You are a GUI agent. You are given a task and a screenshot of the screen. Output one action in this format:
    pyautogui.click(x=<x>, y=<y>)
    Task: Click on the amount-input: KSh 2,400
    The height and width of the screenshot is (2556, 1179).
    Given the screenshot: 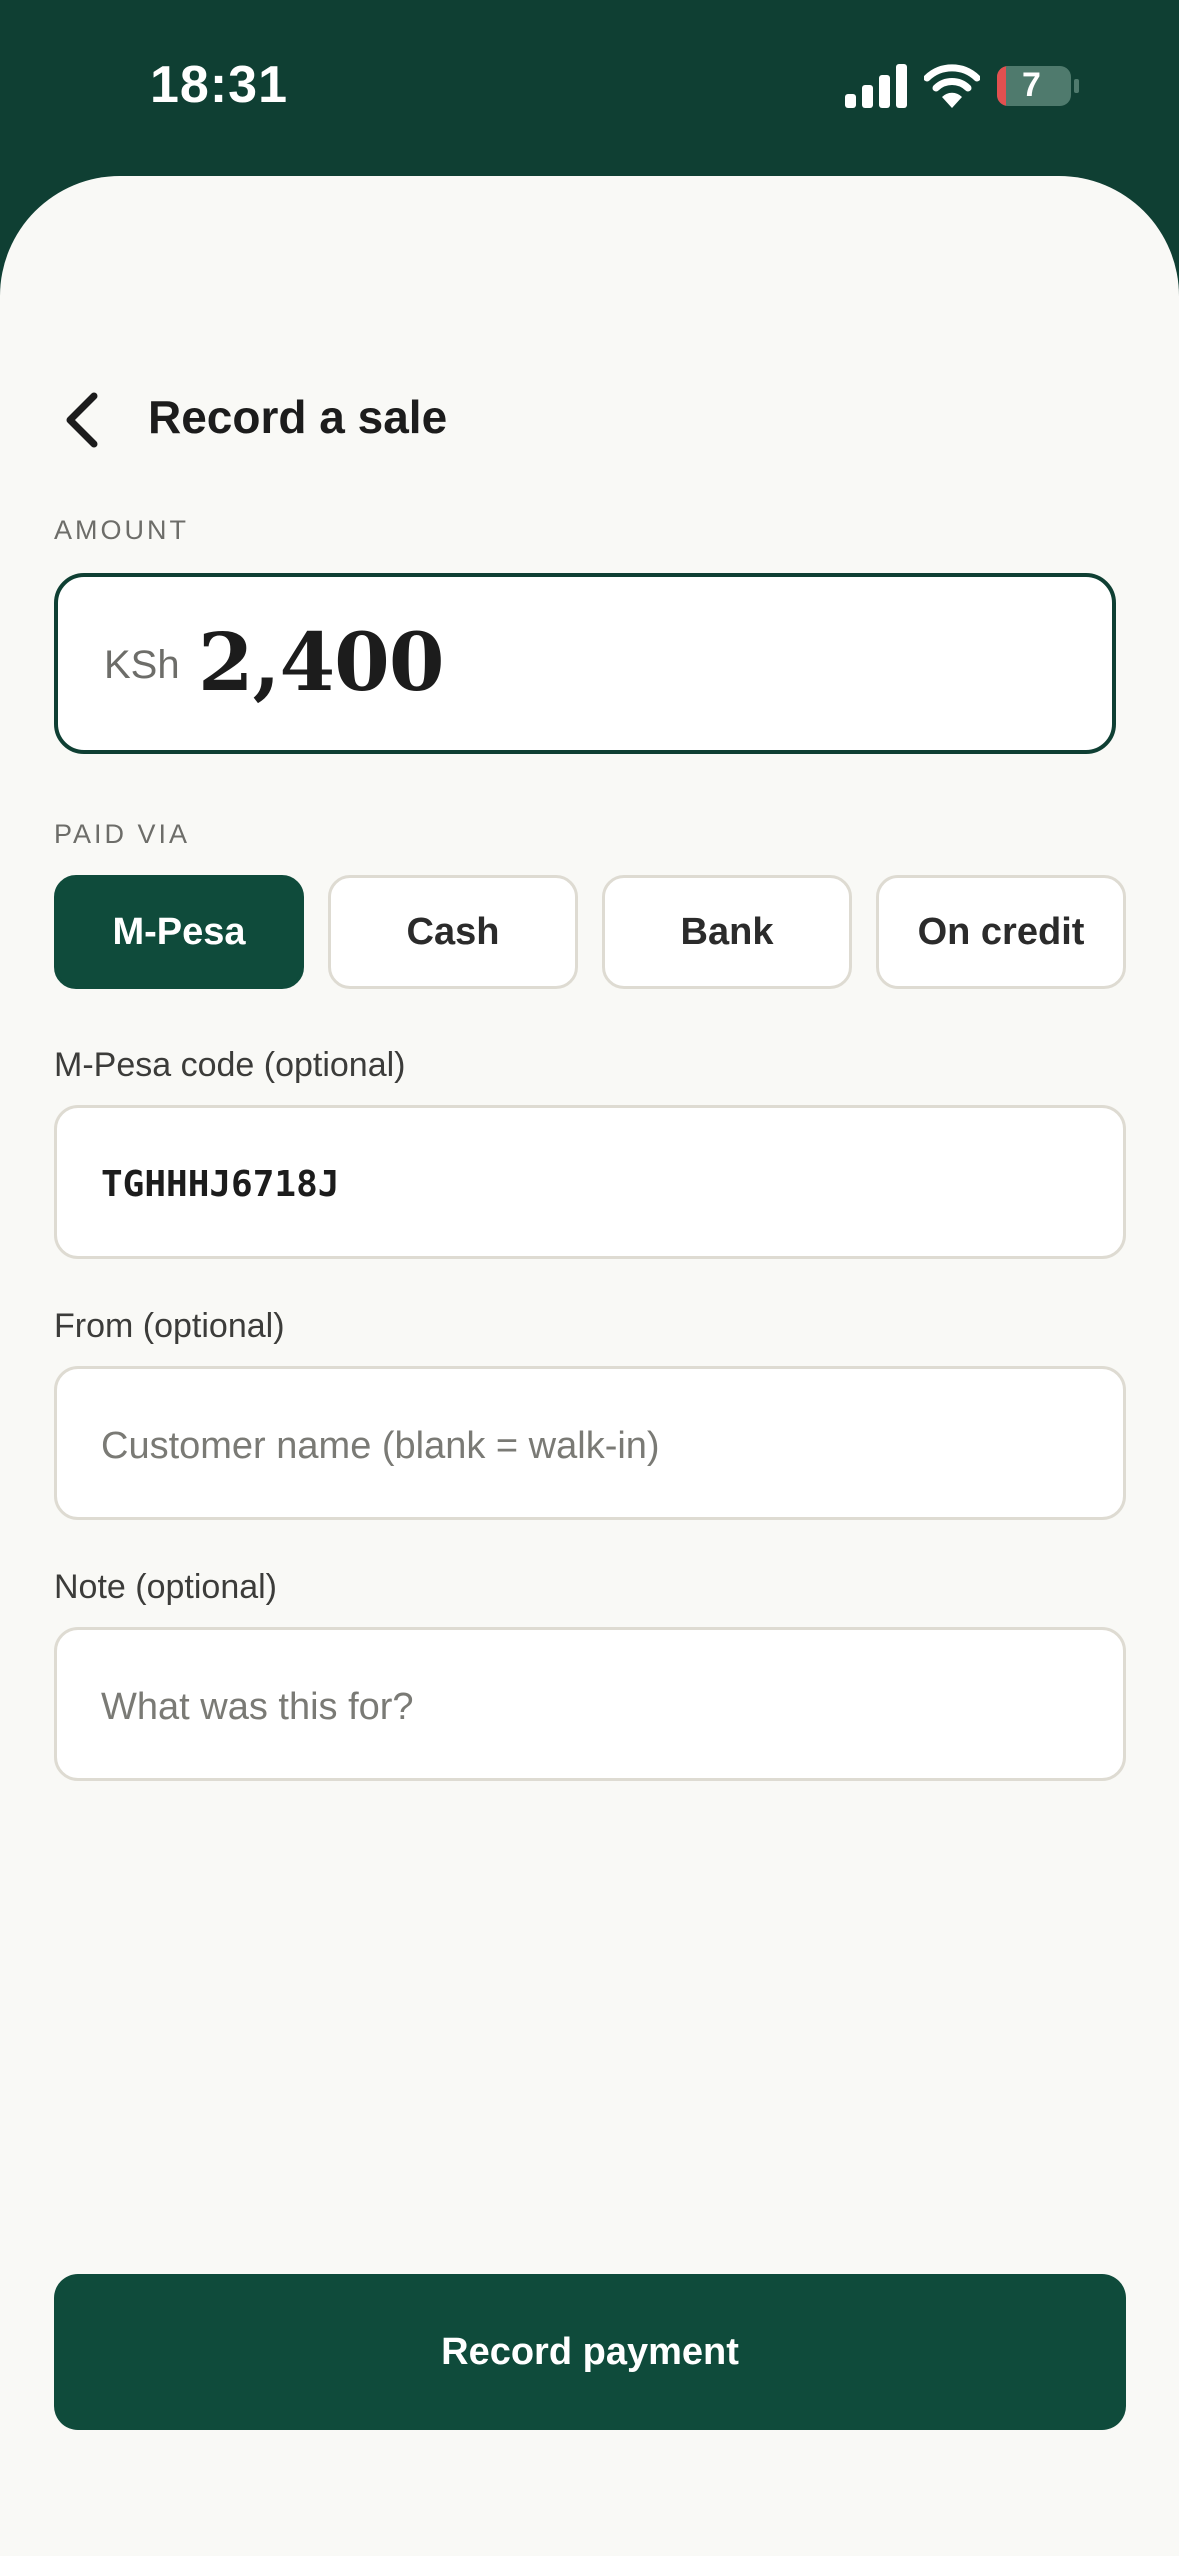 What is the action you would take?
    pyautogui.click(x=585, y=663)
    